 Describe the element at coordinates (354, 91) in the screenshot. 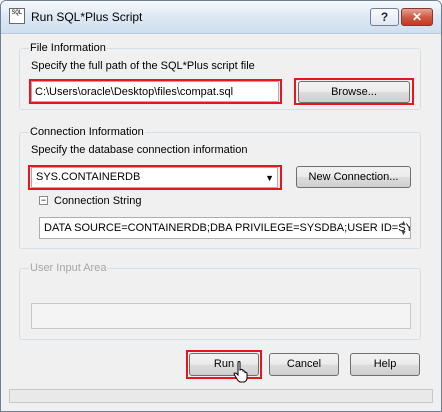

I see `browse-button-highlight` at that location.